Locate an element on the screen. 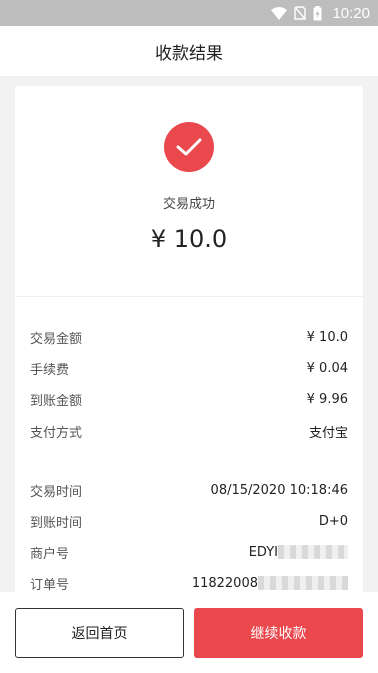  detail-row-pay-method: 支付方式 支付宝 is located at coordinates (189, 431).